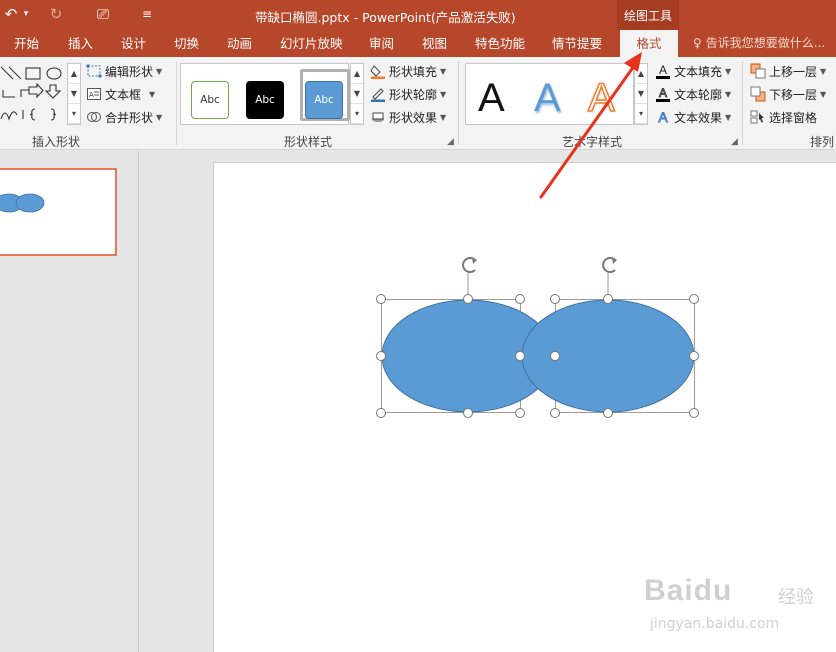  What do you see at coordinates (147, 14) in the screenshot?
I see `customize-toolbar-icon: ≡` at bounding box center [147, 14].